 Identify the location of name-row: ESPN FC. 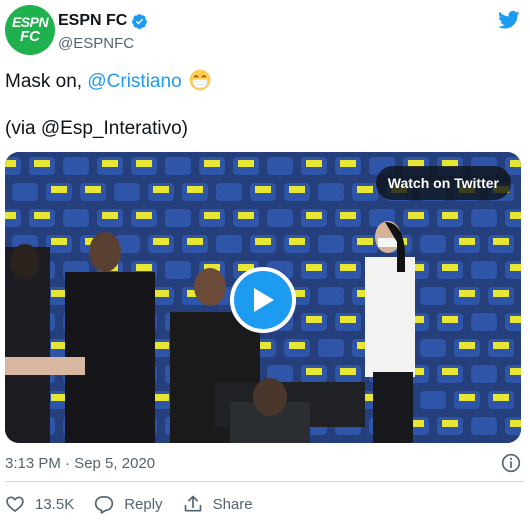
(103, 21).